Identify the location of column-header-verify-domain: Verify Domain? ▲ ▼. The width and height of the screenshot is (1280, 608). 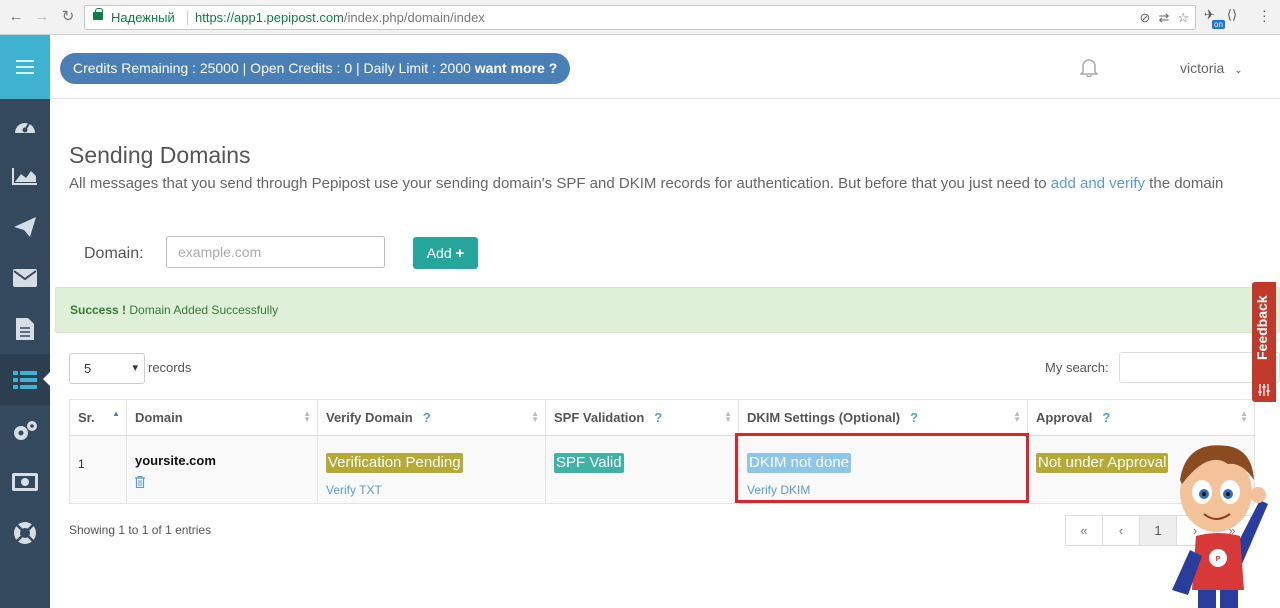
(431, 417).